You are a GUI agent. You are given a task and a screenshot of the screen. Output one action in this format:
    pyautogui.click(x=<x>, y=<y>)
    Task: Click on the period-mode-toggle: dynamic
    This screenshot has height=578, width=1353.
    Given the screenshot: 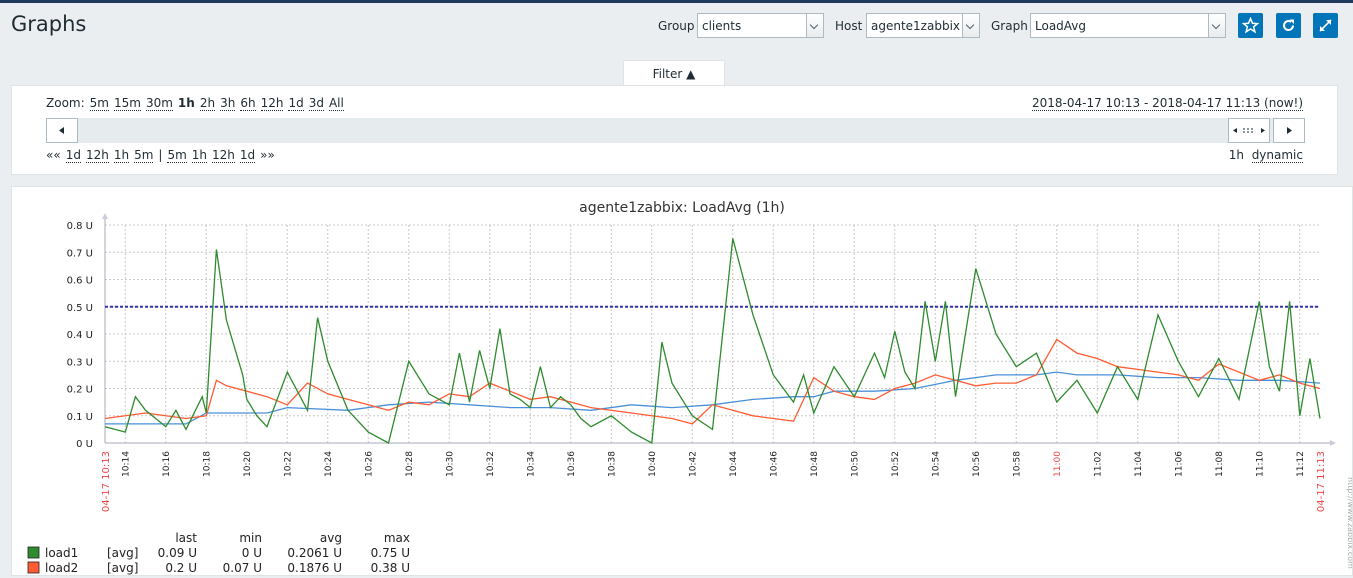 What is the action you would take?
    pyautogui.click(x=1277, y=155)
    